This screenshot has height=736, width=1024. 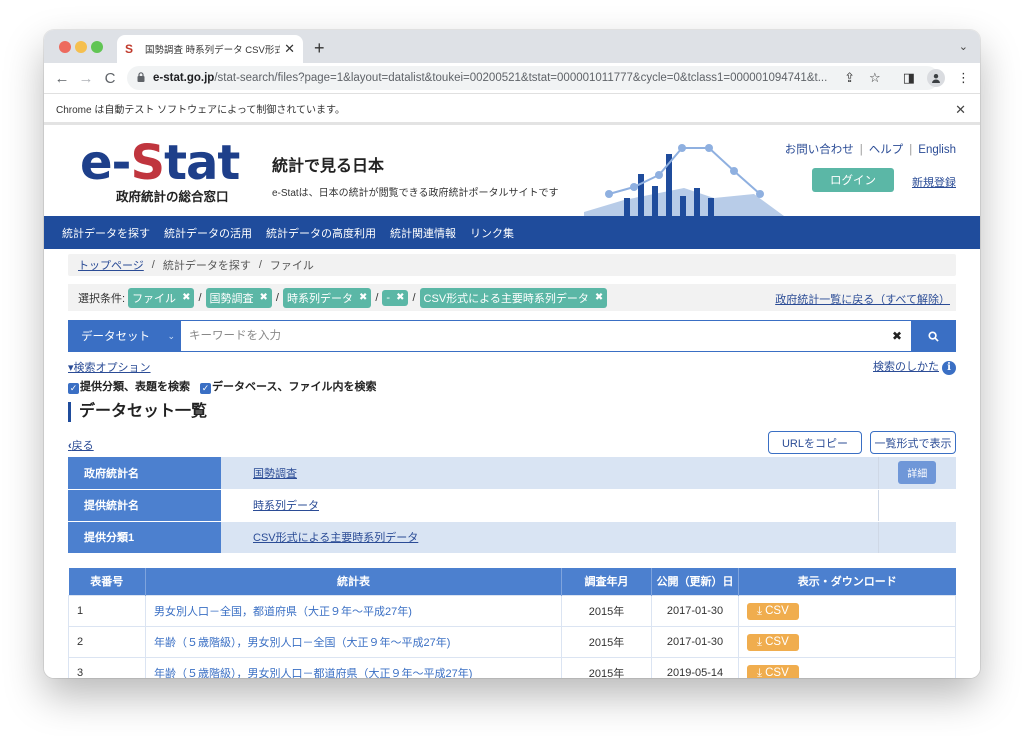 I want to click on estat-favicon-icon: S, so click(x=129, y=49).